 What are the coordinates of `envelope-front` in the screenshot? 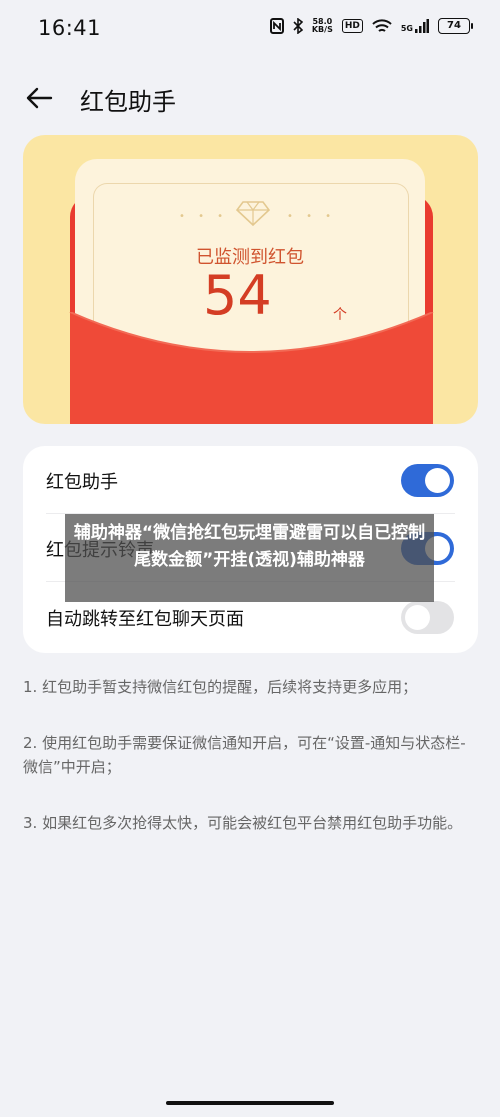 It's located at (251, 368).